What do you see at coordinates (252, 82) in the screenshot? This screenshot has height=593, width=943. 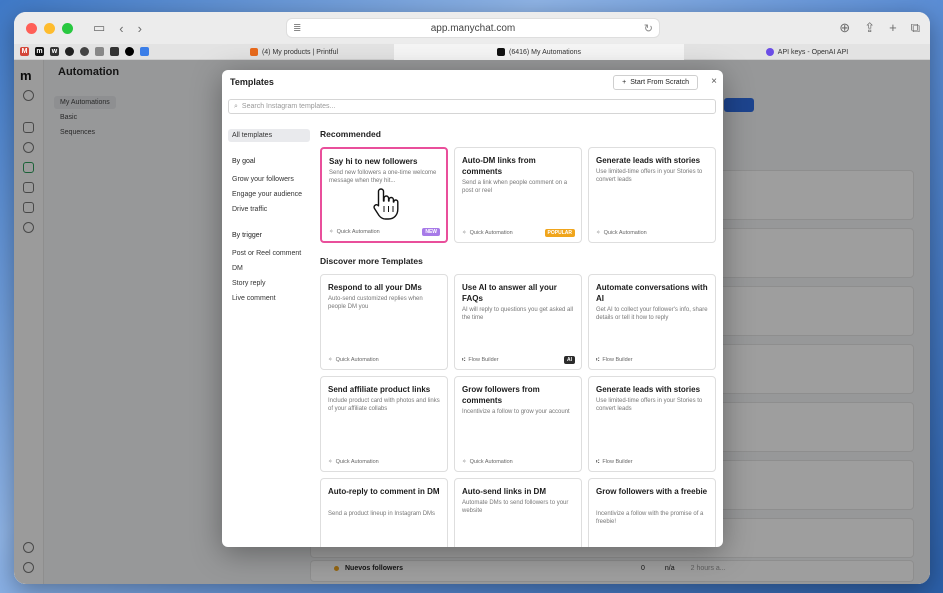 I see `modal-title: Templates` at bounding box center [252, 82].